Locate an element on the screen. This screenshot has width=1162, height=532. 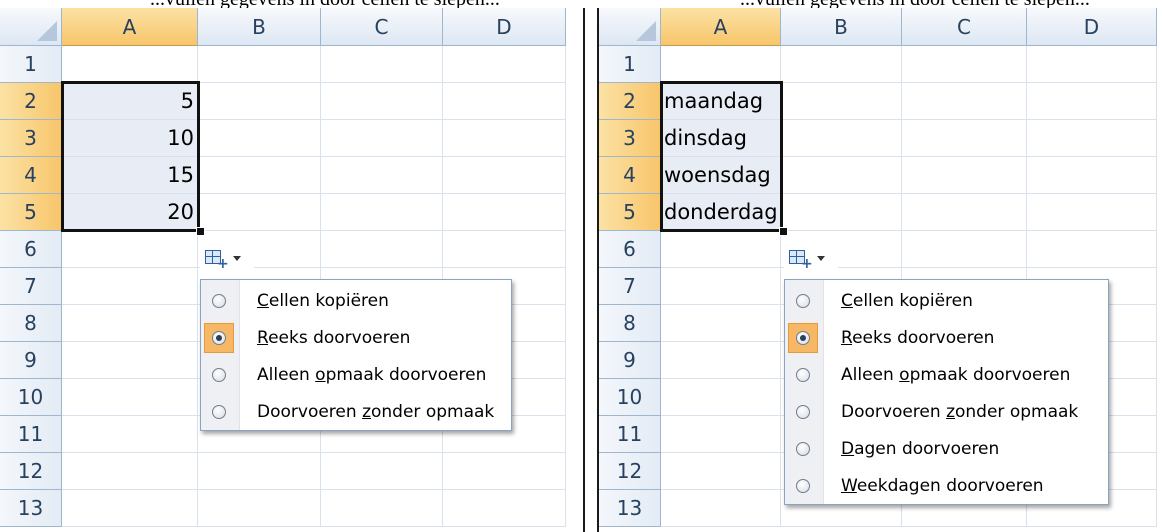
menu-item-weekdagen-doorvoeren: Weekdagen doorvoeren is located at coordinates (946, 485).